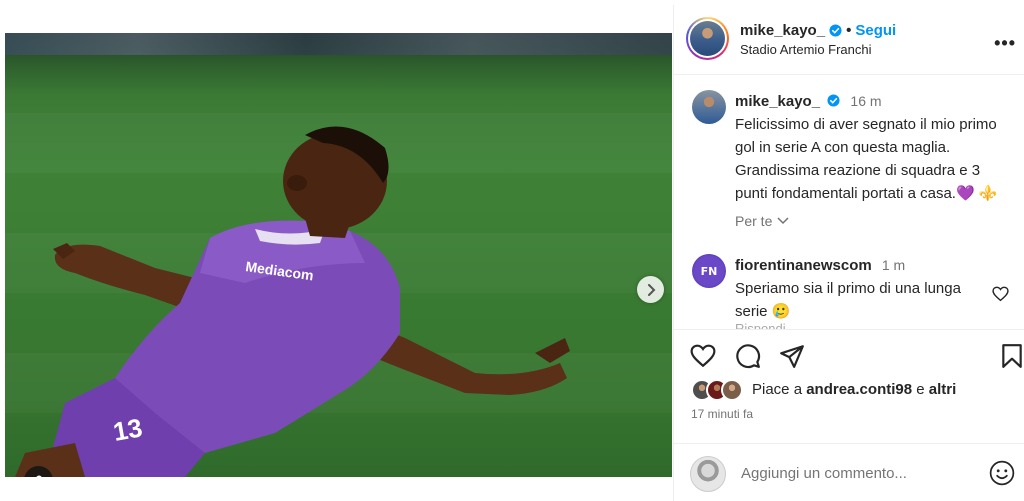 The height and width of the screenshot is (501, 1024). I want to click on add-comment-bar, so click(849, 472).